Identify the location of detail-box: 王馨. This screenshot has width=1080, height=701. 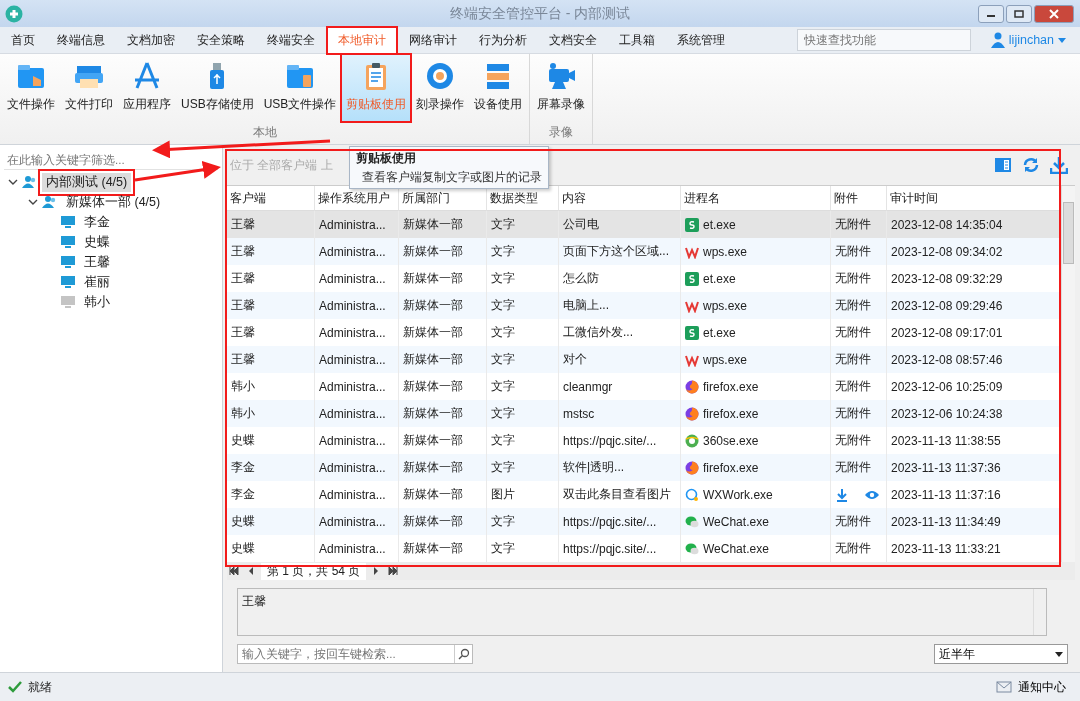
(642, 612).